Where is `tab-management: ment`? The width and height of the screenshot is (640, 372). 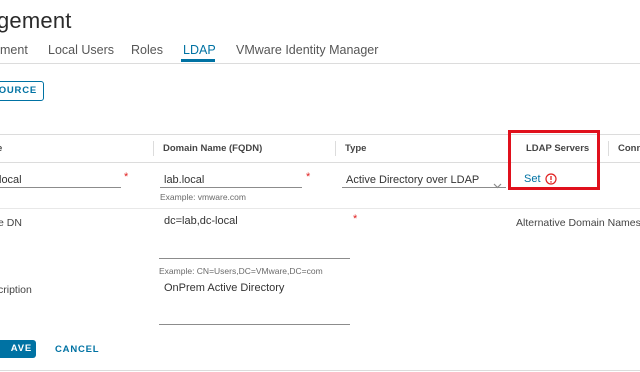 tab-management: ment is located at coordinates (14, 50).